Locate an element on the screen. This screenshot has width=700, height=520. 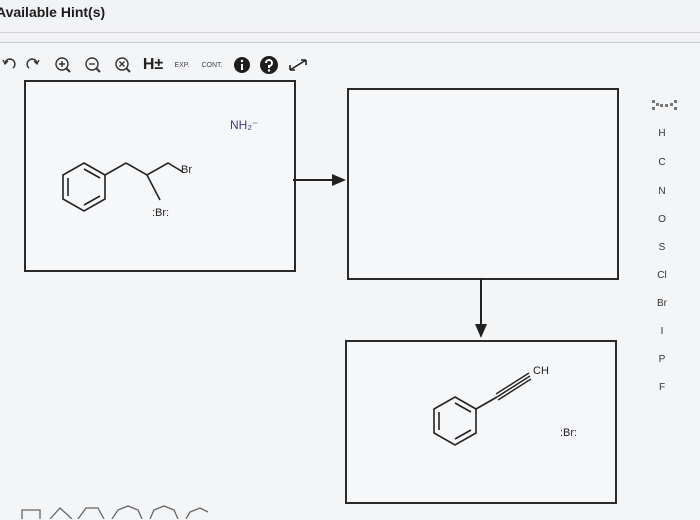
element-s: S is located at coordinates (662, 247).